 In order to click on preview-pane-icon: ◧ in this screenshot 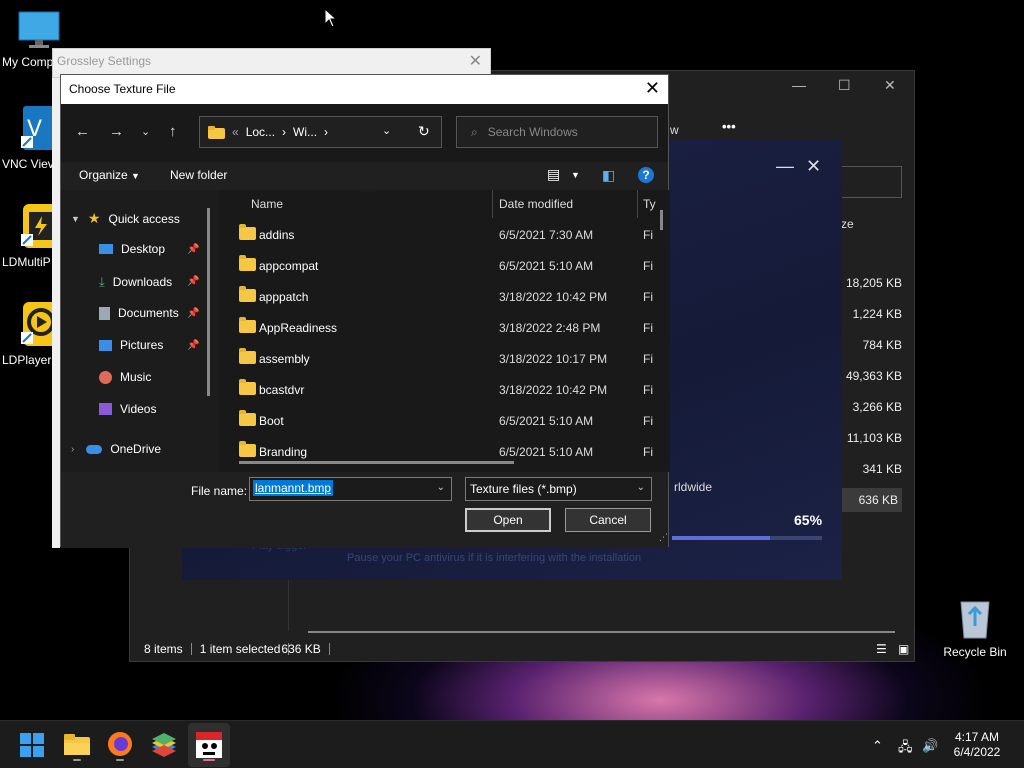, I will do `click(608, 175)`.